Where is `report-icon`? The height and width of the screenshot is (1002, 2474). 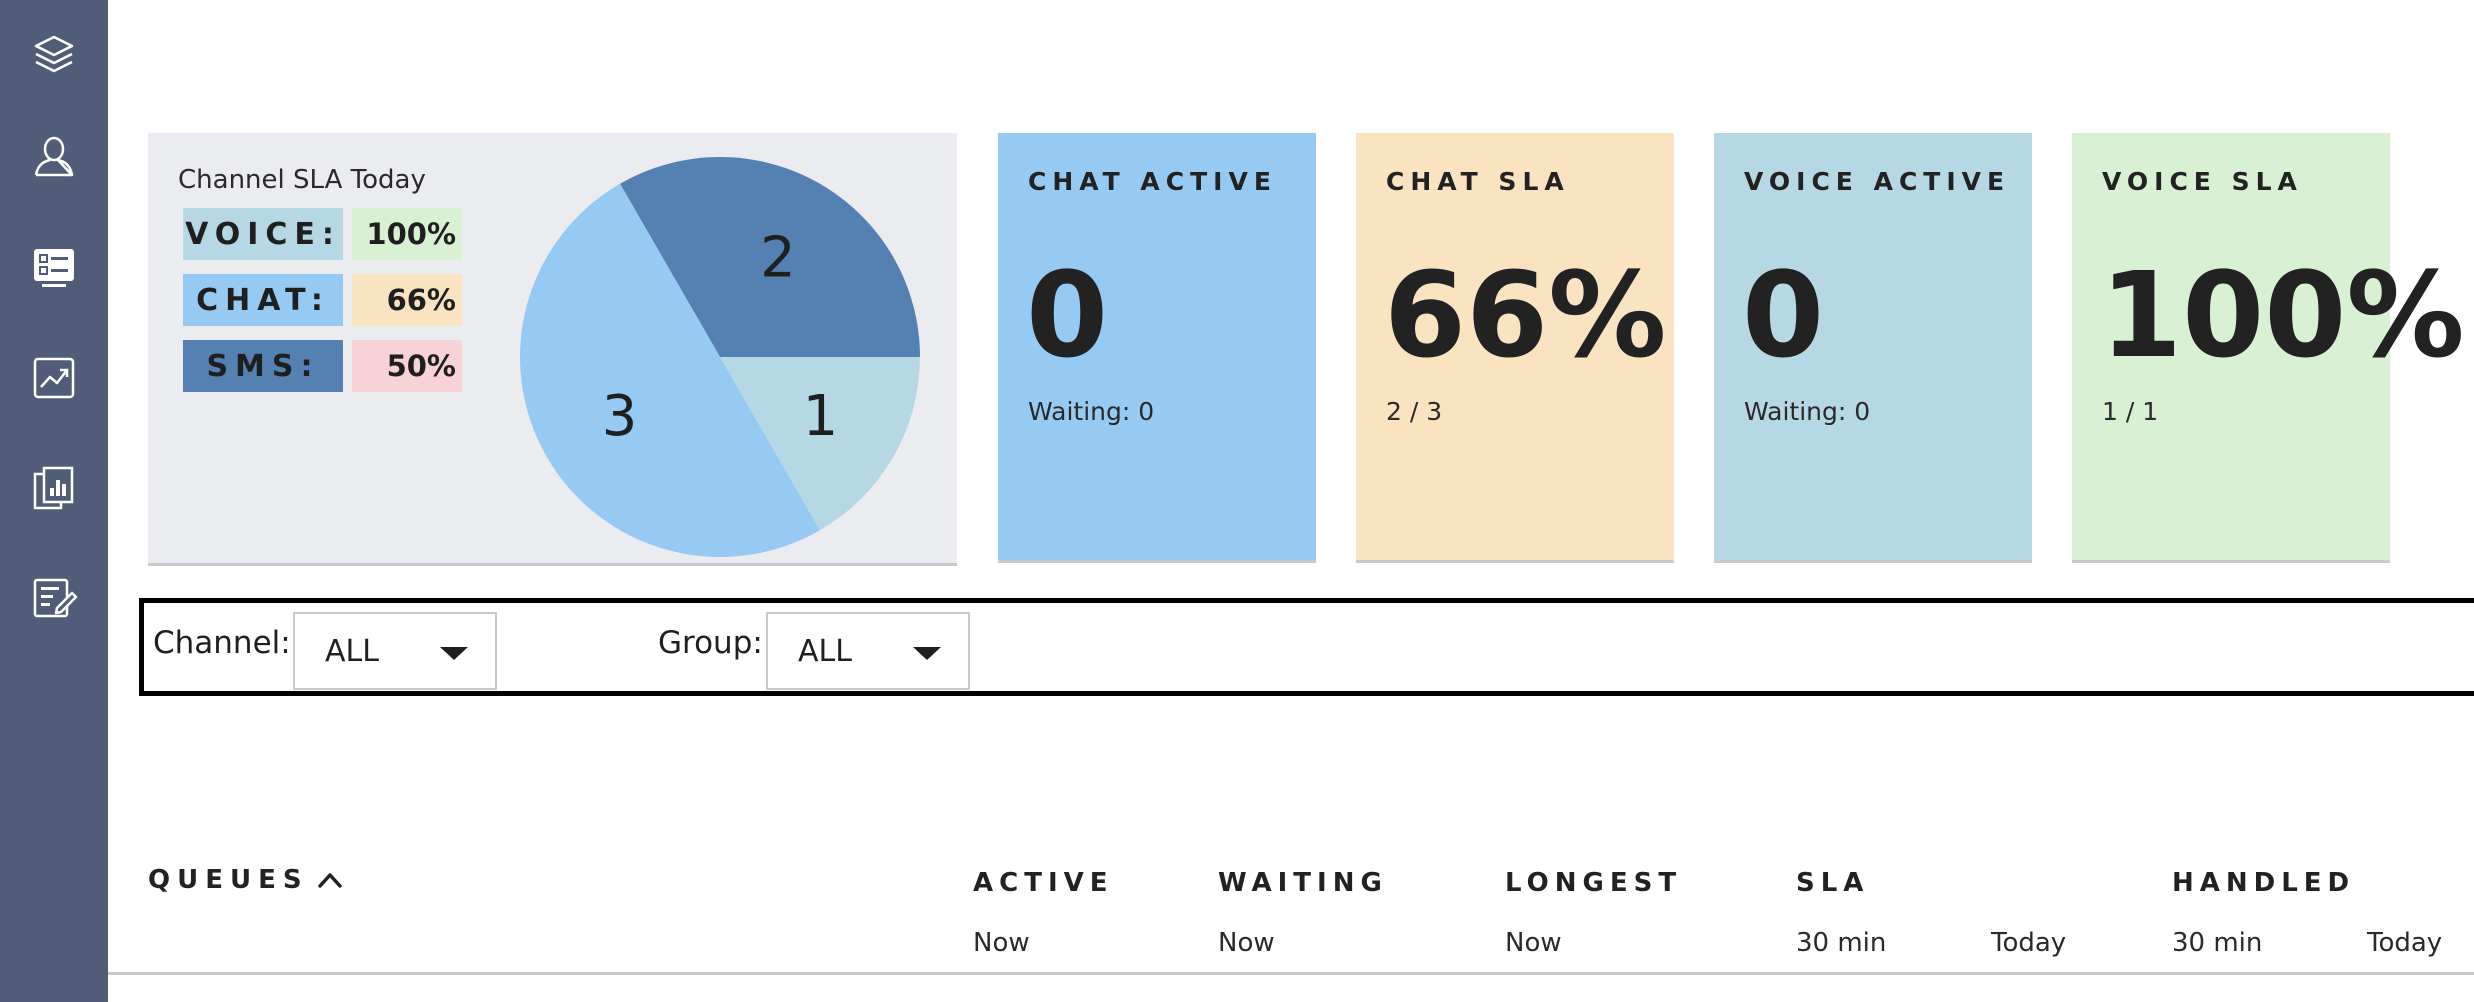
report-icon is located at coordinates (53, 488).